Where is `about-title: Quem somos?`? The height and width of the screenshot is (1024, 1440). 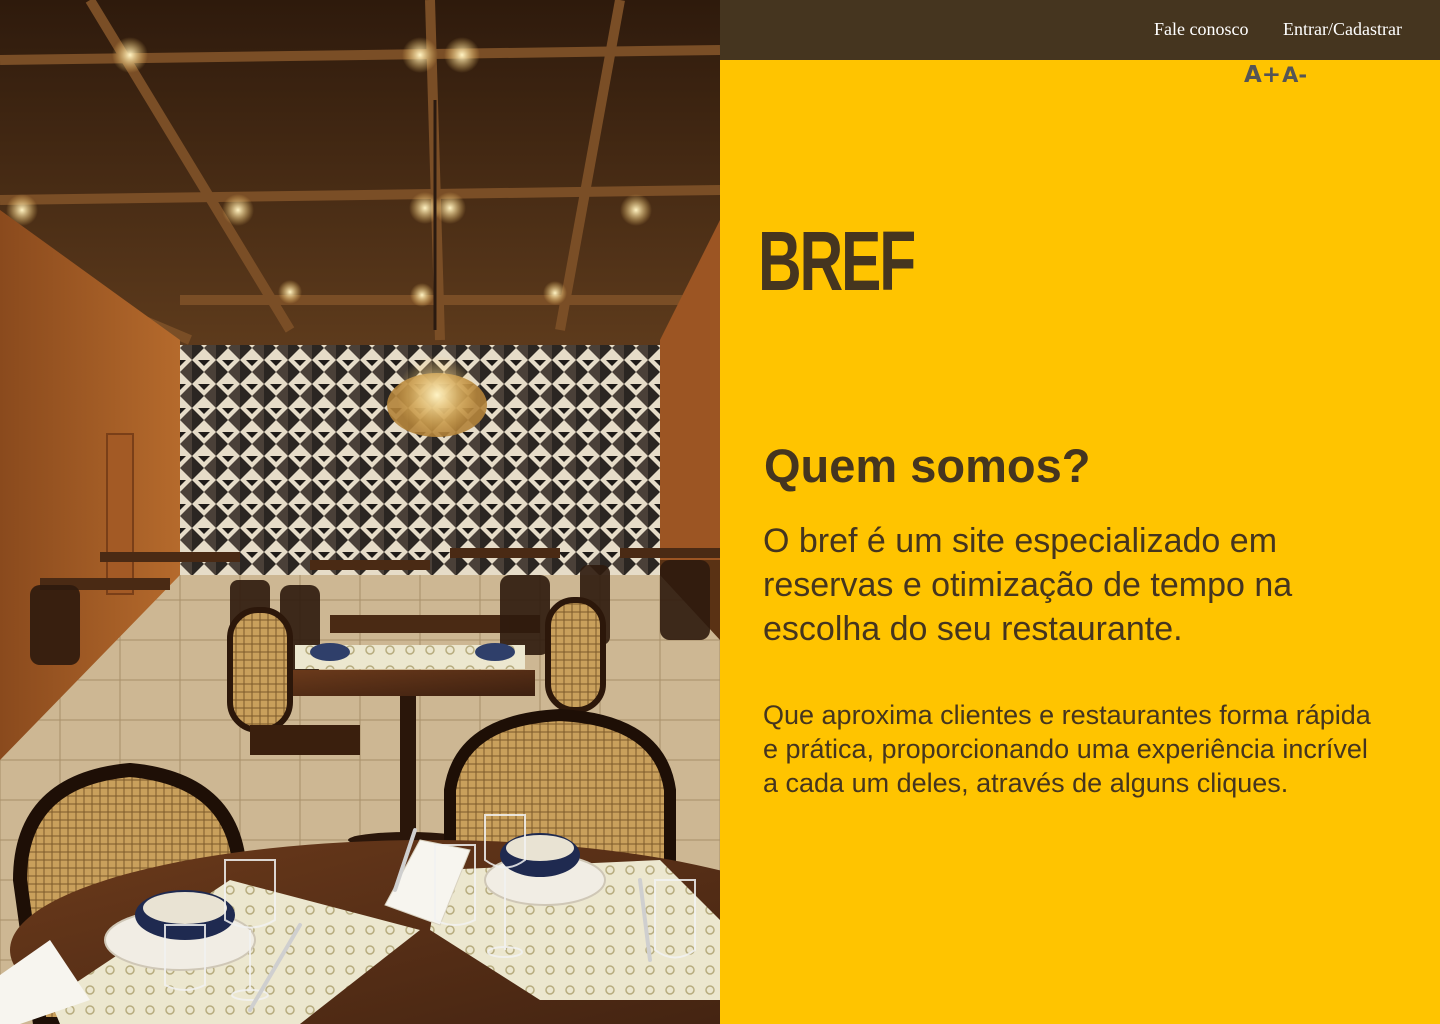
about-title: Quem somos? is located at coordinates (927, 465).